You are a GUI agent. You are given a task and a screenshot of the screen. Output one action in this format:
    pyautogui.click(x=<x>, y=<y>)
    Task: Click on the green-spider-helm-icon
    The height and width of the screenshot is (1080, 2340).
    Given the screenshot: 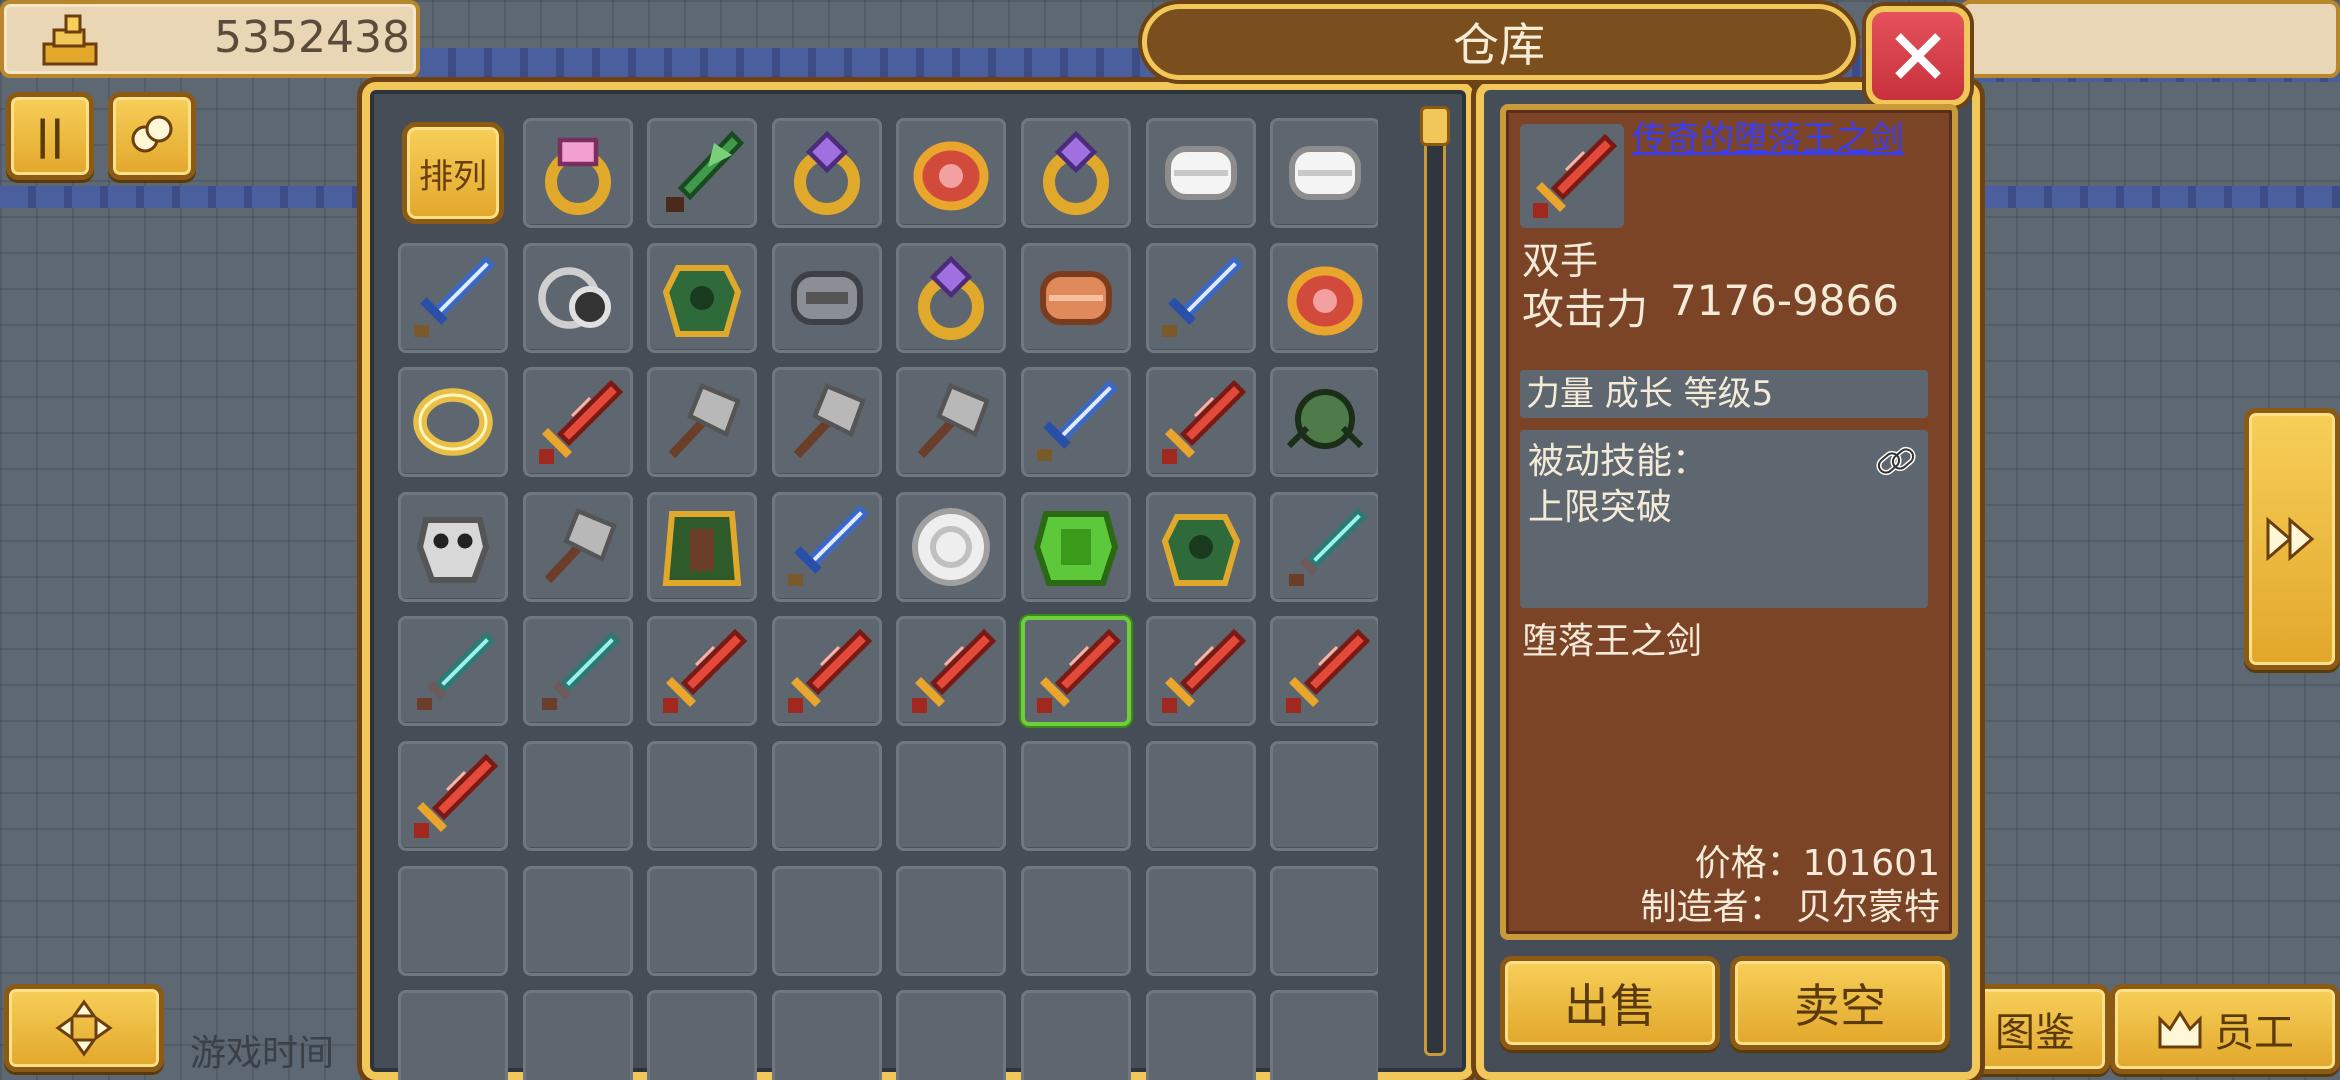 What is the action you would take?
    pyautogui.click(x=1325, y=419)
    